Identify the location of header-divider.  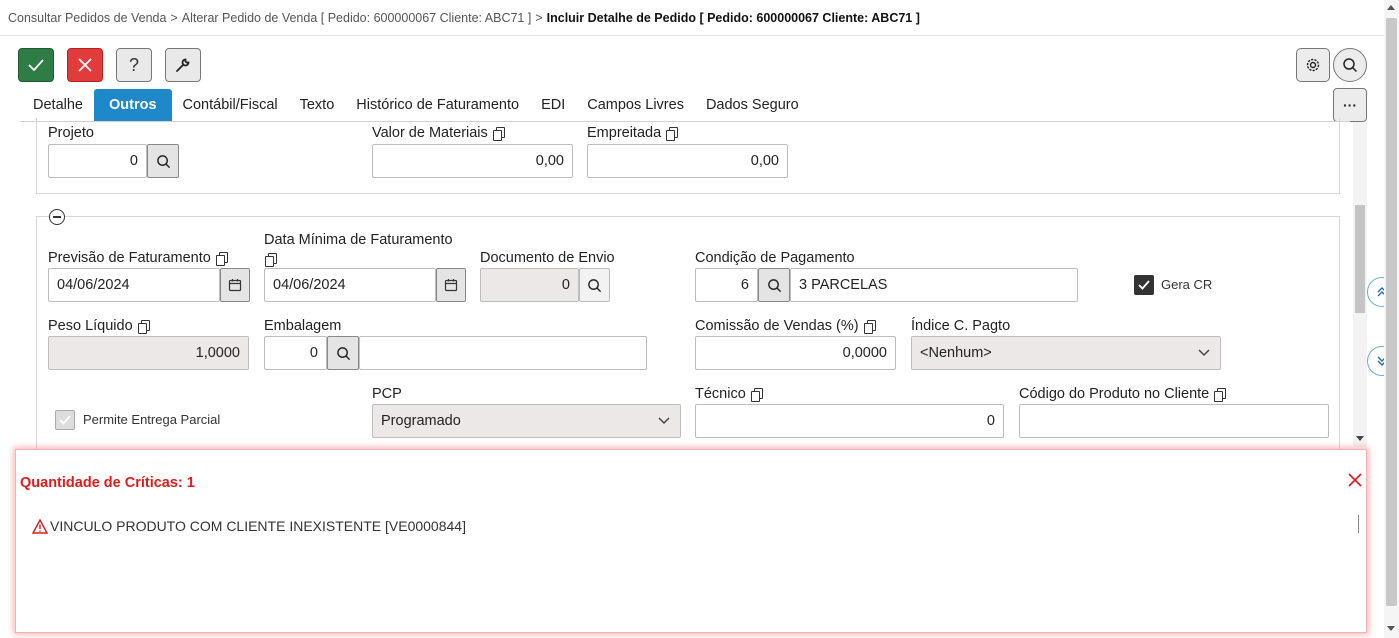
(692, 35).